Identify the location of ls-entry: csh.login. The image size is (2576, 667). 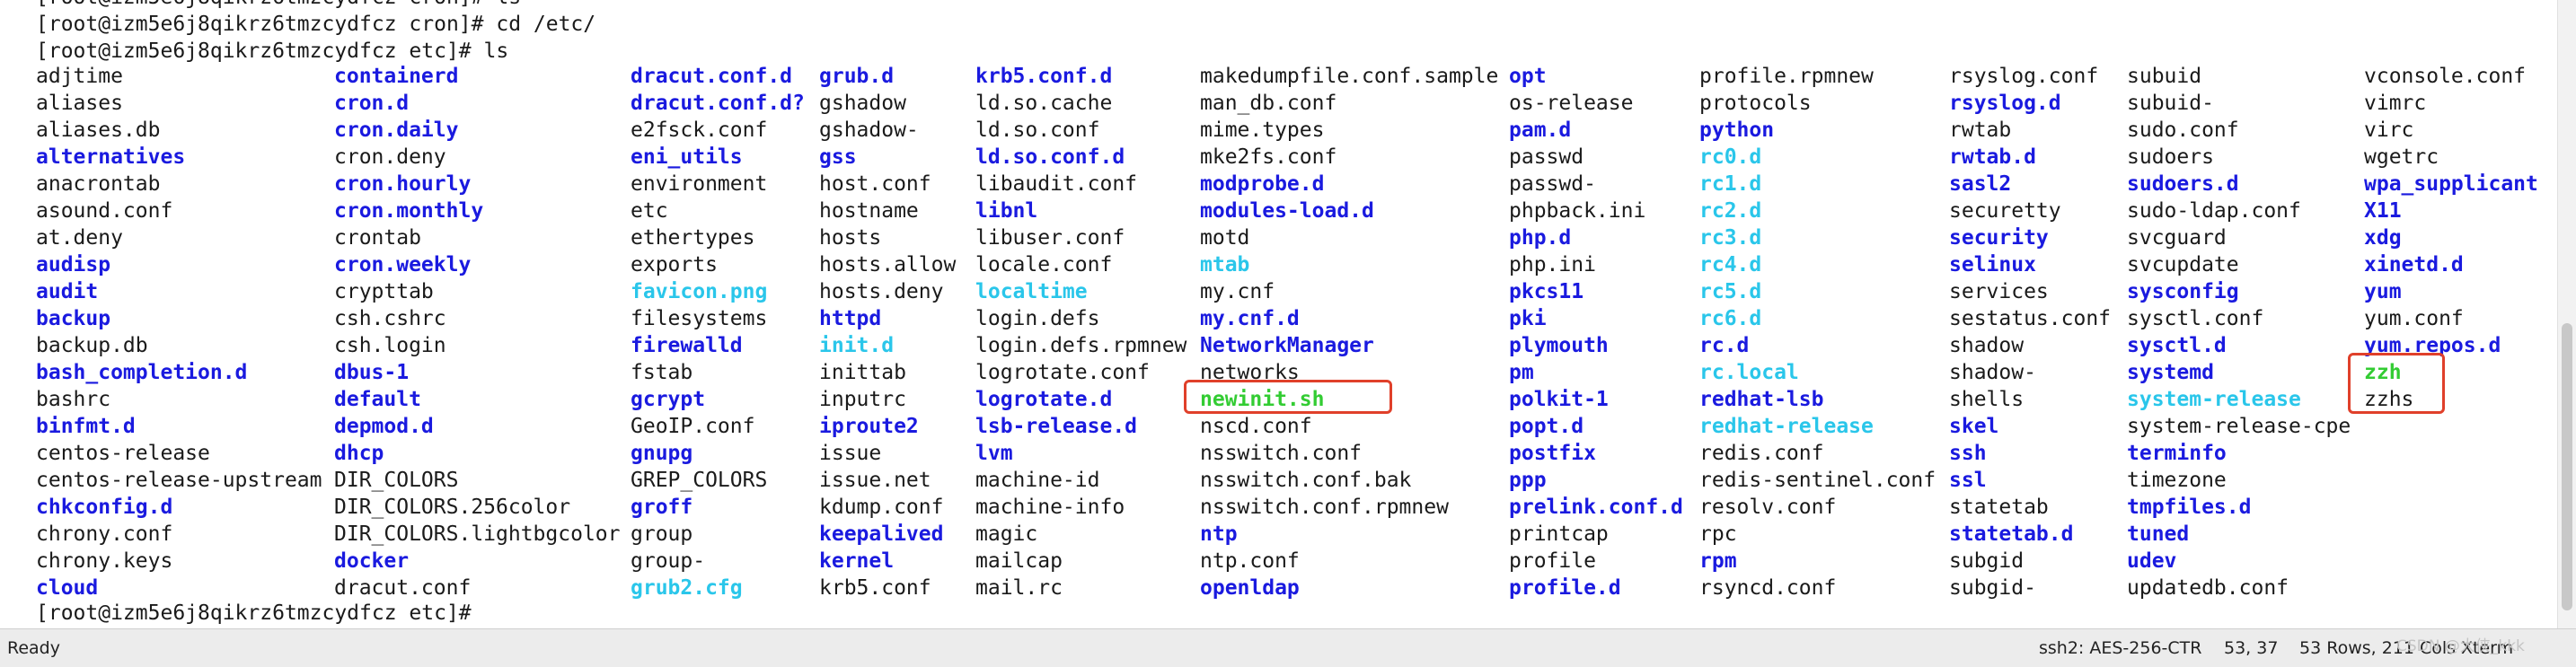
(390, 345).